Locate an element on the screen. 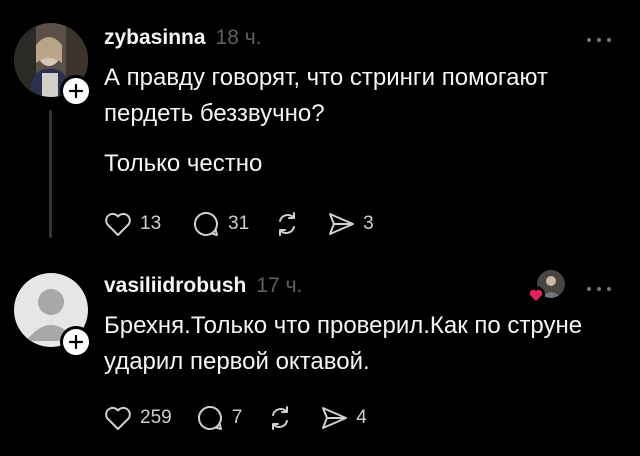  reply-button: 31 is located at coordinates (219, 224).